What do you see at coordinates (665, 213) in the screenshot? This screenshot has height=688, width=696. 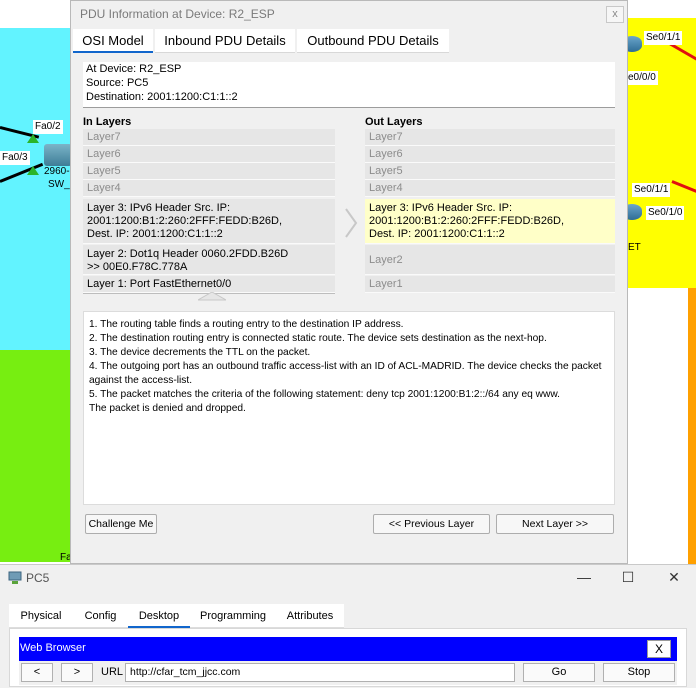 I see `port-label: Se0/1/0` at bounding box center [665, 213].